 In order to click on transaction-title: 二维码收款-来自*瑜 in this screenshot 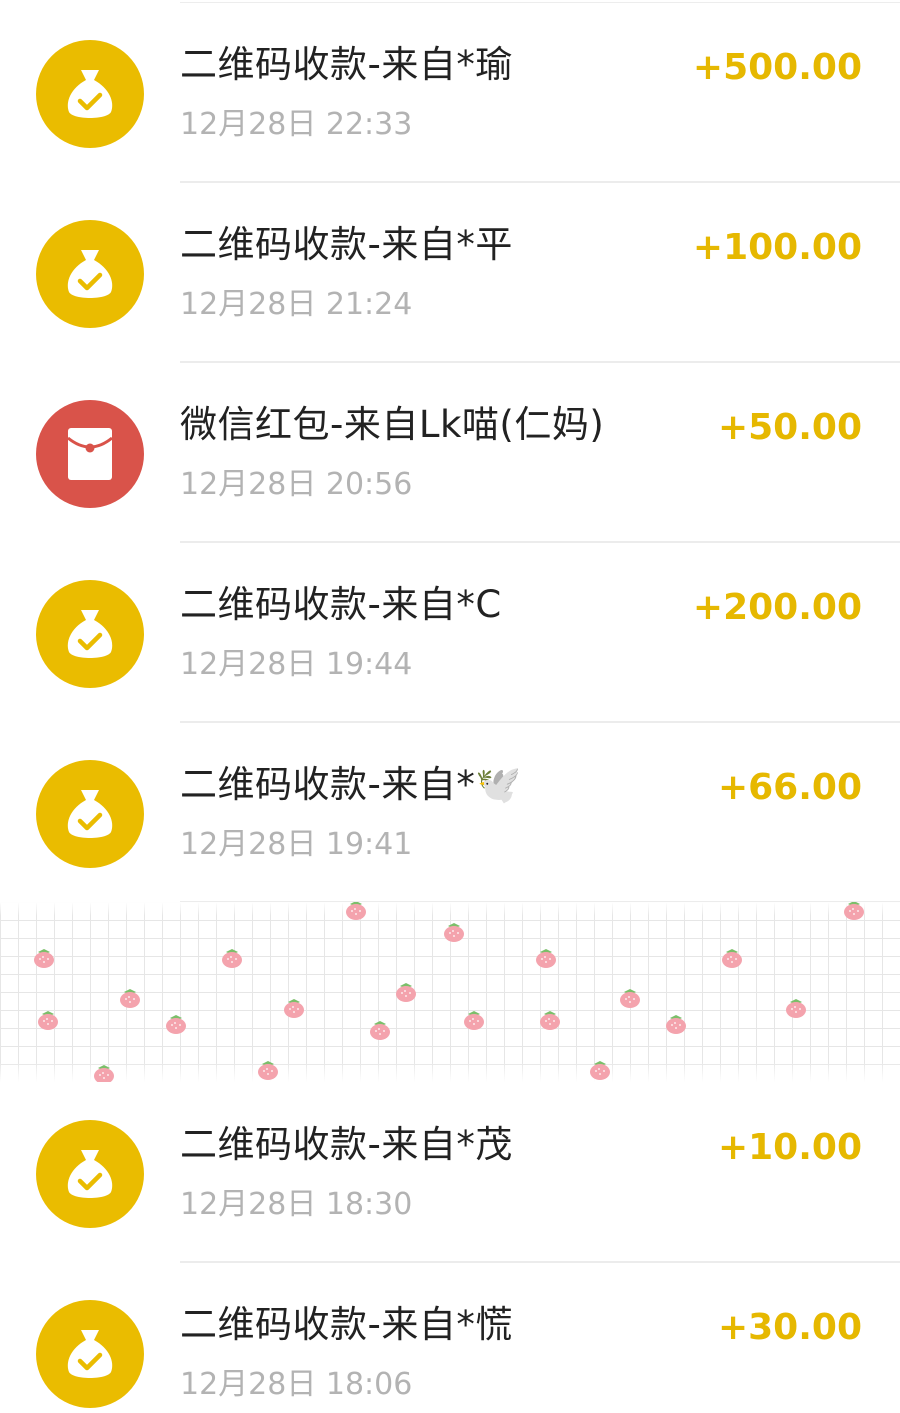, I will do `click(346, 64)`.